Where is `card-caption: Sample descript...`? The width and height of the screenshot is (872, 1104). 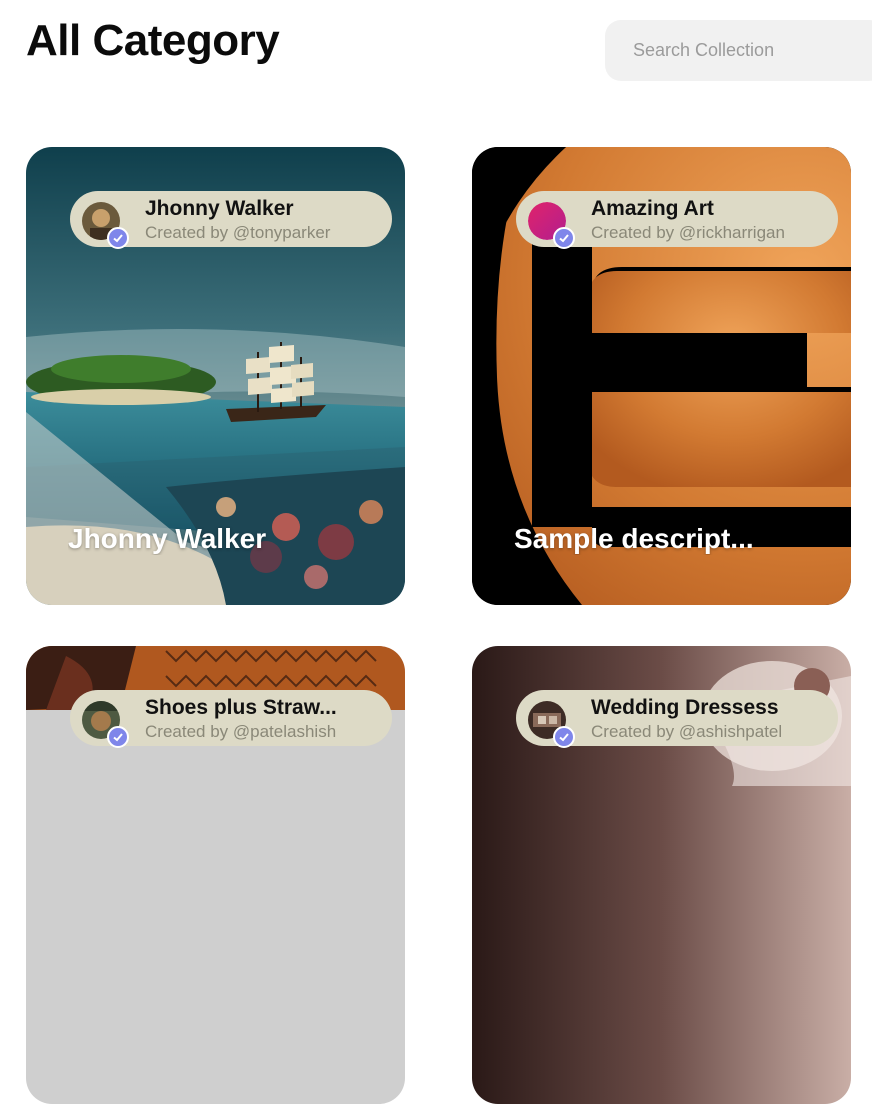 card-caption: Sample descript... is located at coordinates (634, 538).